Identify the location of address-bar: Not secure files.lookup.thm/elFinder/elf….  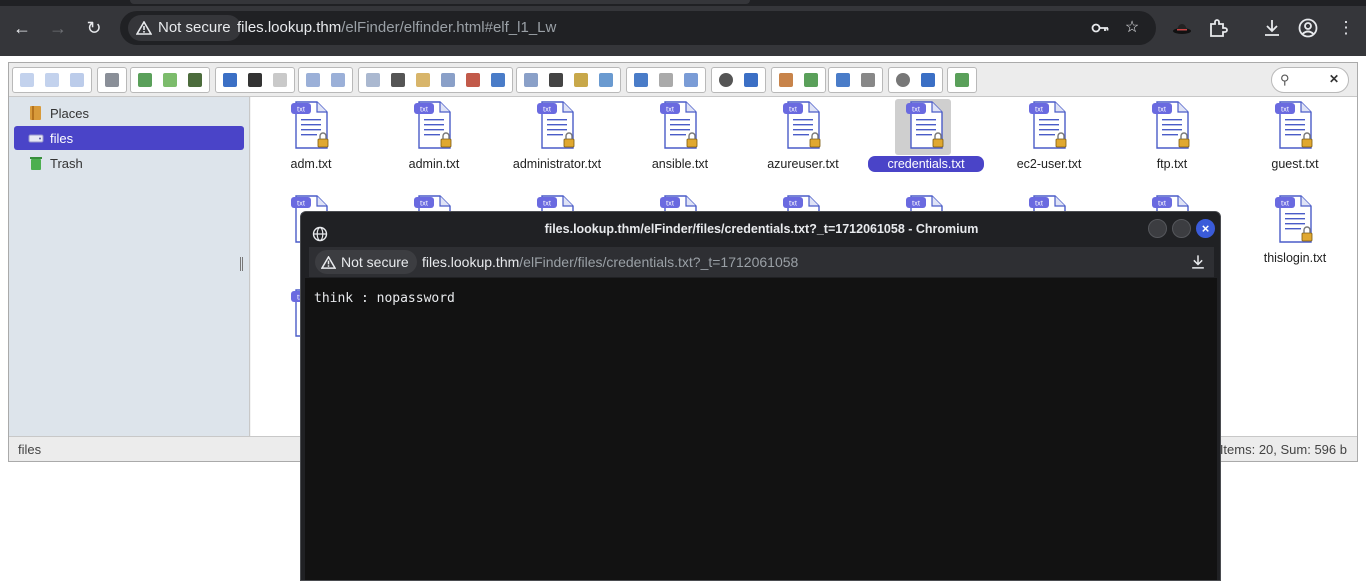
(638, 28).